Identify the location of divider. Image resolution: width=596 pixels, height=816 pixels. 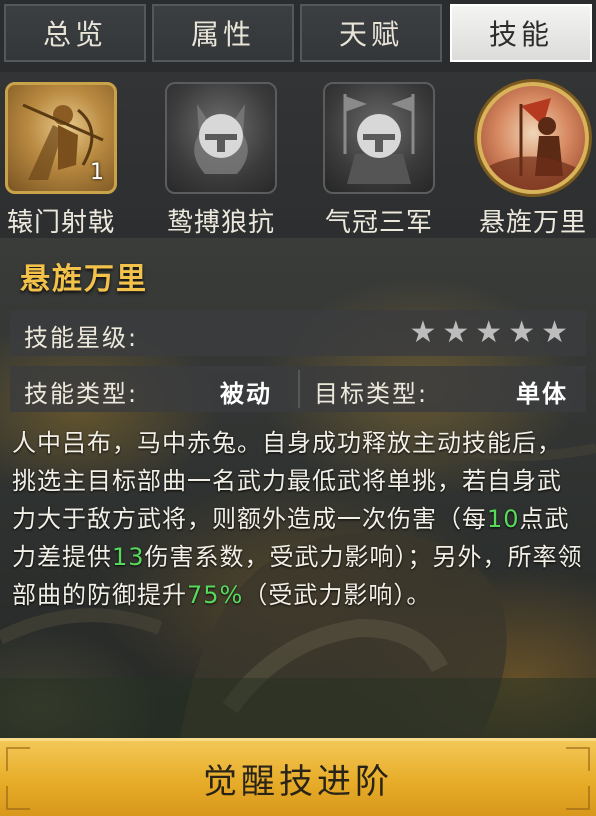
(299, 389).